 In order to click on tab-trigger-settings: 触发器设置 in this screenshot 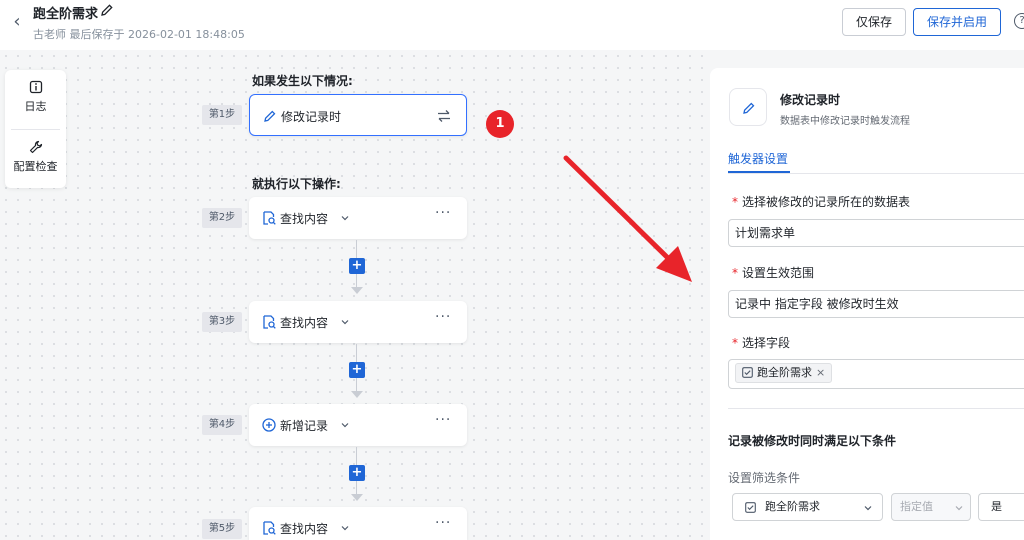, I will do `click(758, 158)`.